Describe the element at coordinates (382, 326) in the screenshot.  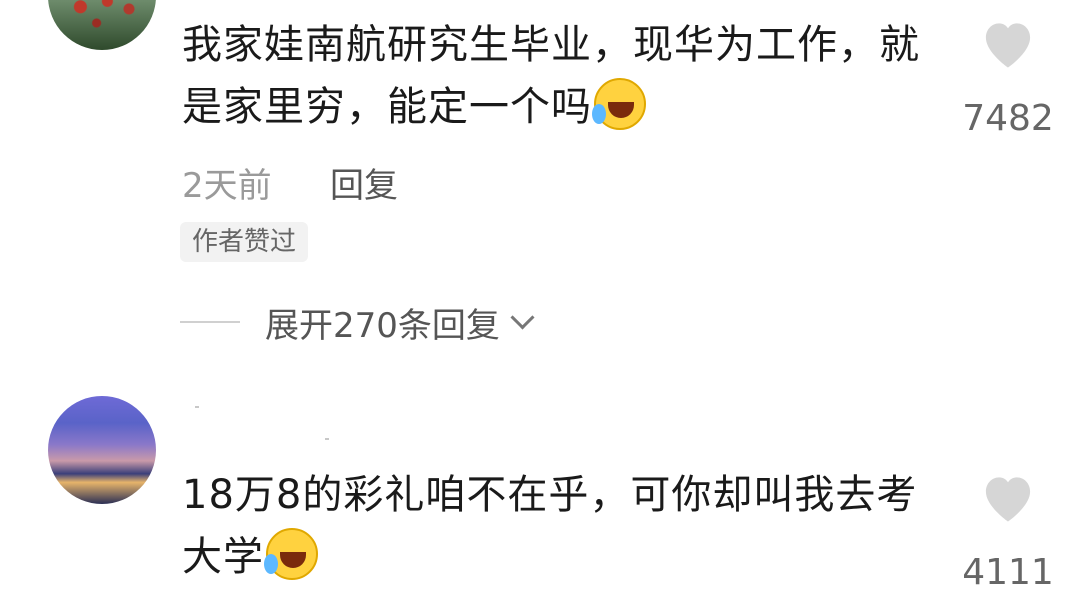
I see `expand-replies-label: 展开270条回复` at that location.